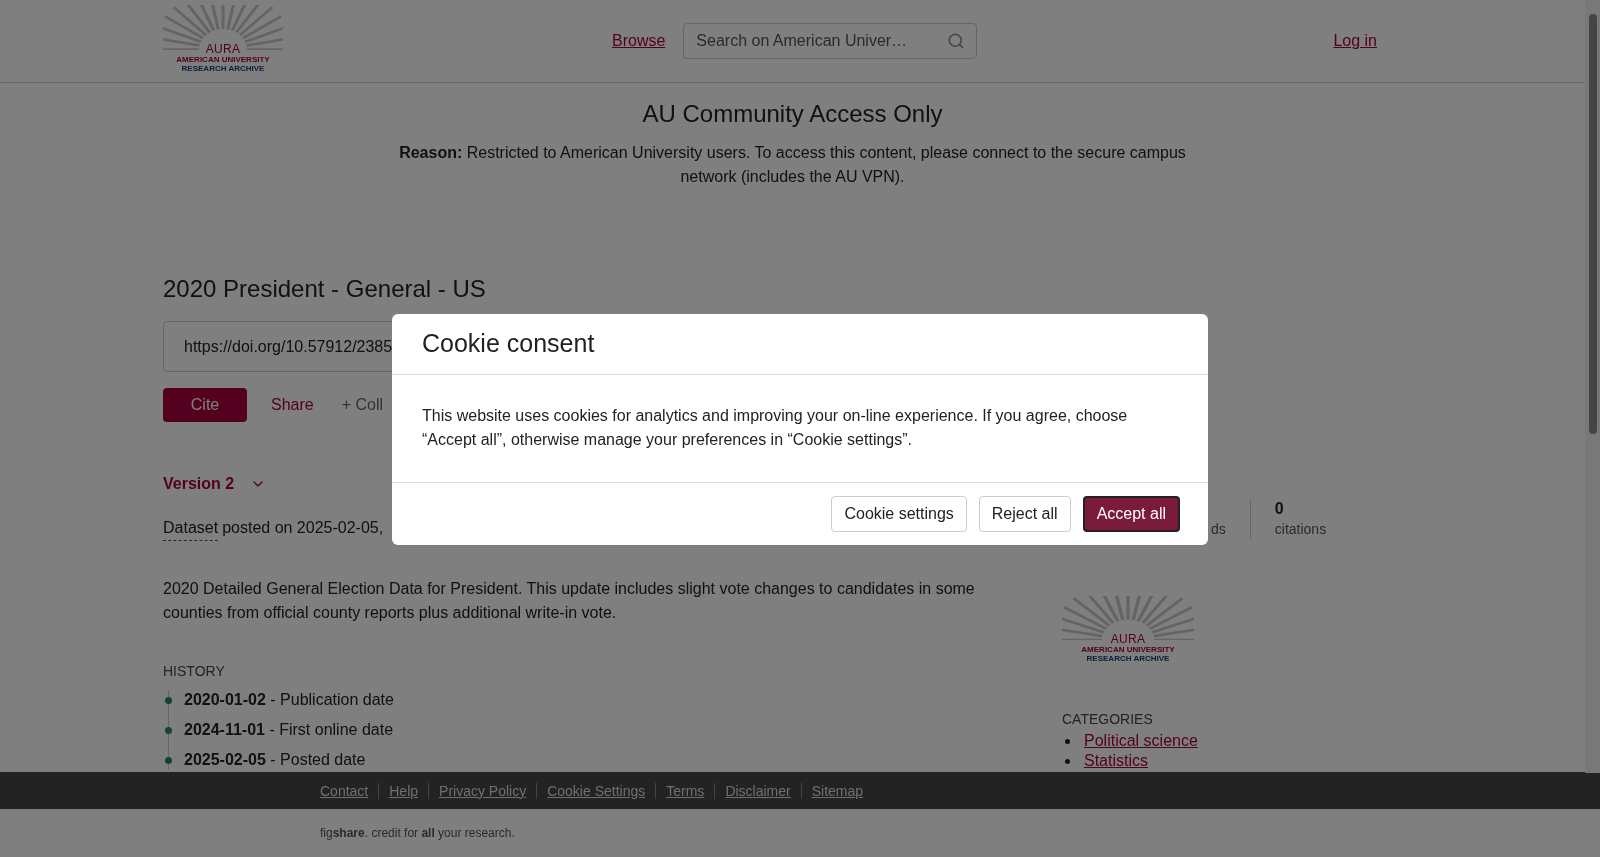 This screenshot has height=857, width=1600. I want to click on description: 2020 Detailed General Election Data for President. This update includes slight vote changes to candidates in some counties from official county reports plus additional write-in vote., so click(569, 601).